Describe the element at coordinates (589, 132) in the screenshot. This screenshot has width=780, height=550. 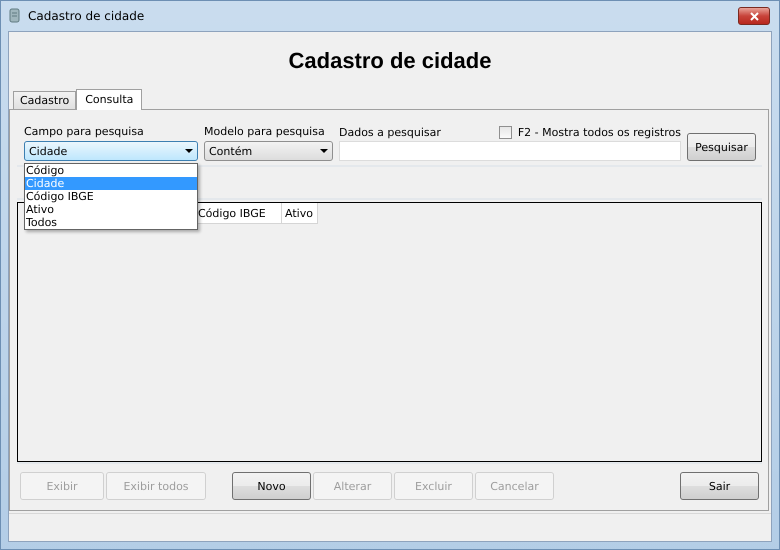
I see `show-all-checkbox: F2 - Mostra todos os registros` at that location.